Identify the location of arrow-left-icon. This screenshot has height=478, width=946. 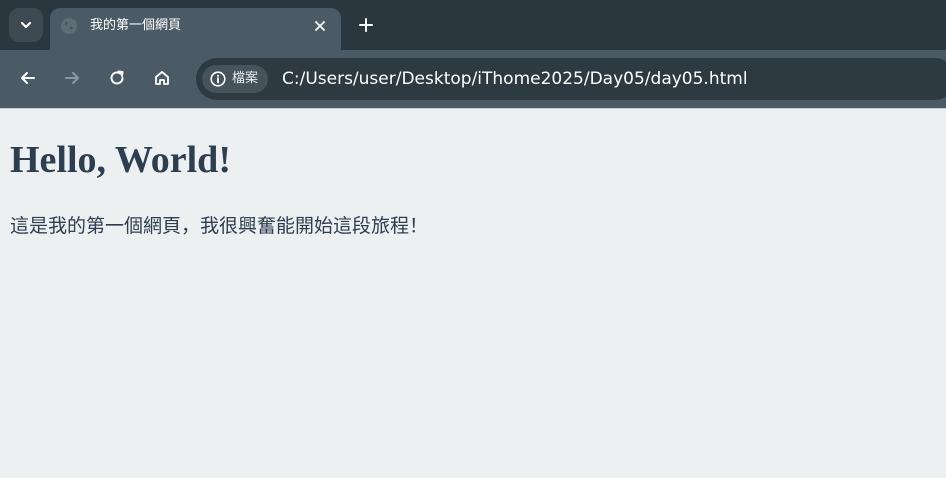
(28, 78).